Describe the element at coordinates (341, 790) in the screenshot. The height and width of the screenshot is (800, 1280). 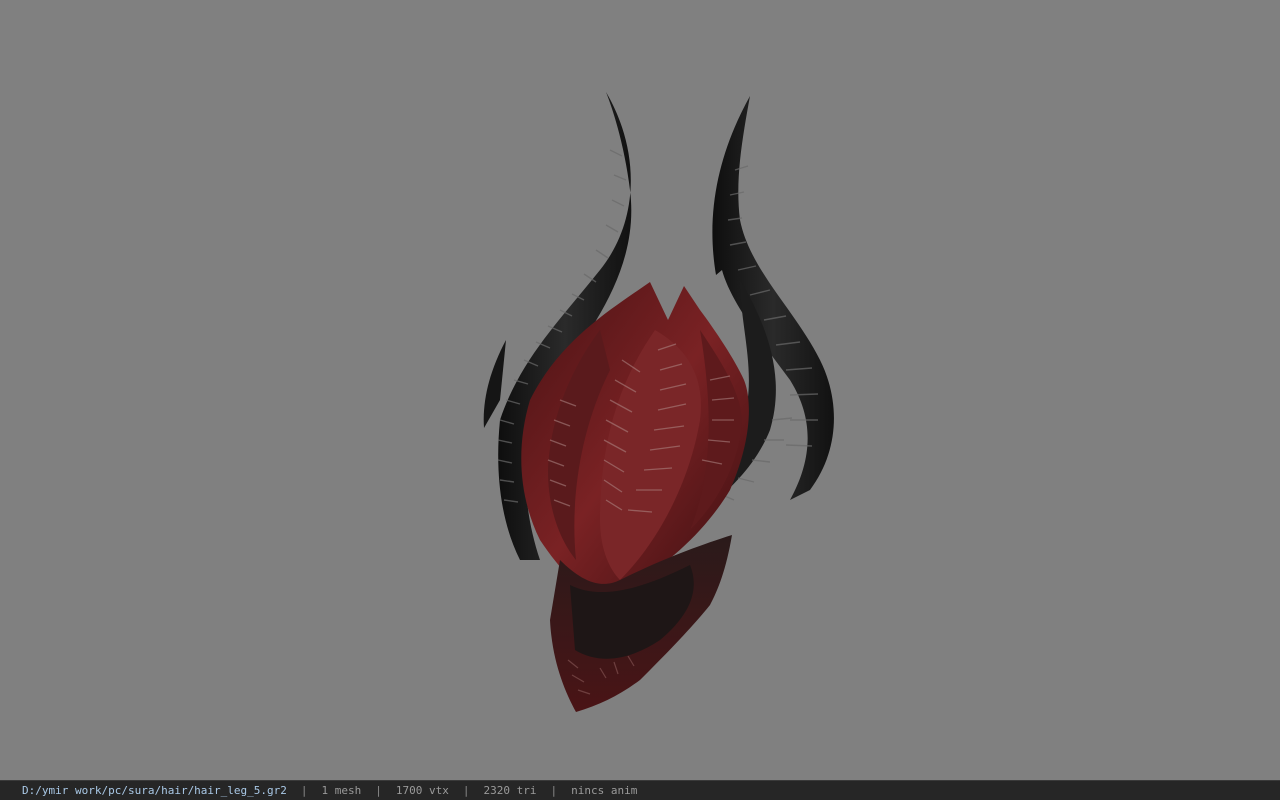
I see `mesh-count: 1 mesh` at that location.